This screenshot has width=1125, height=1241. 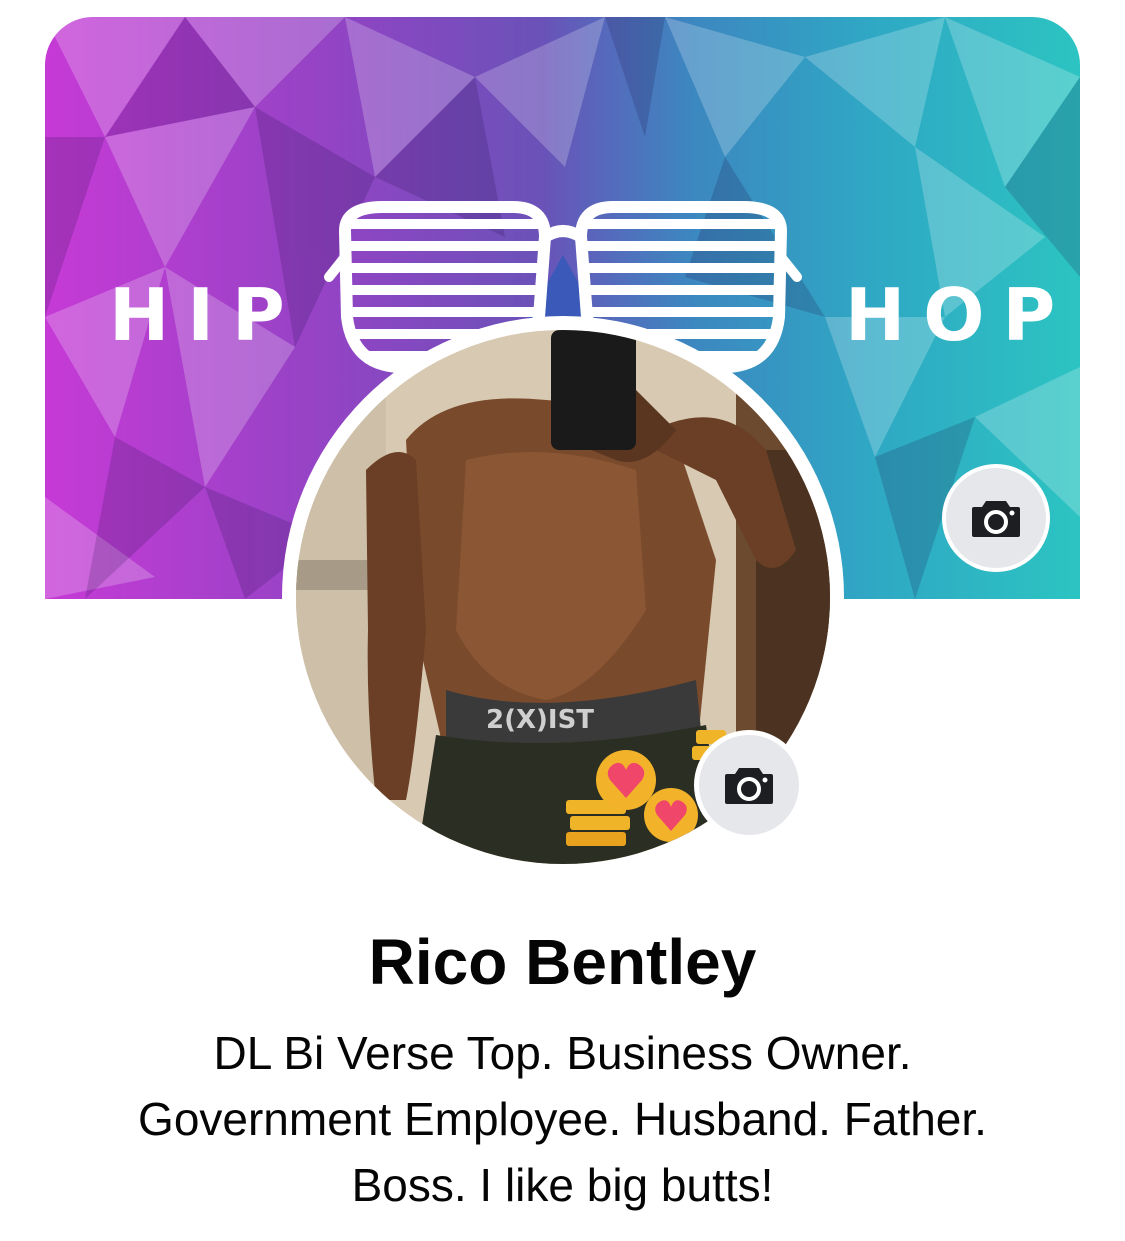 I want to click on bio-line: Government Employee. Husband. Father., so click(x=562, y=1119).